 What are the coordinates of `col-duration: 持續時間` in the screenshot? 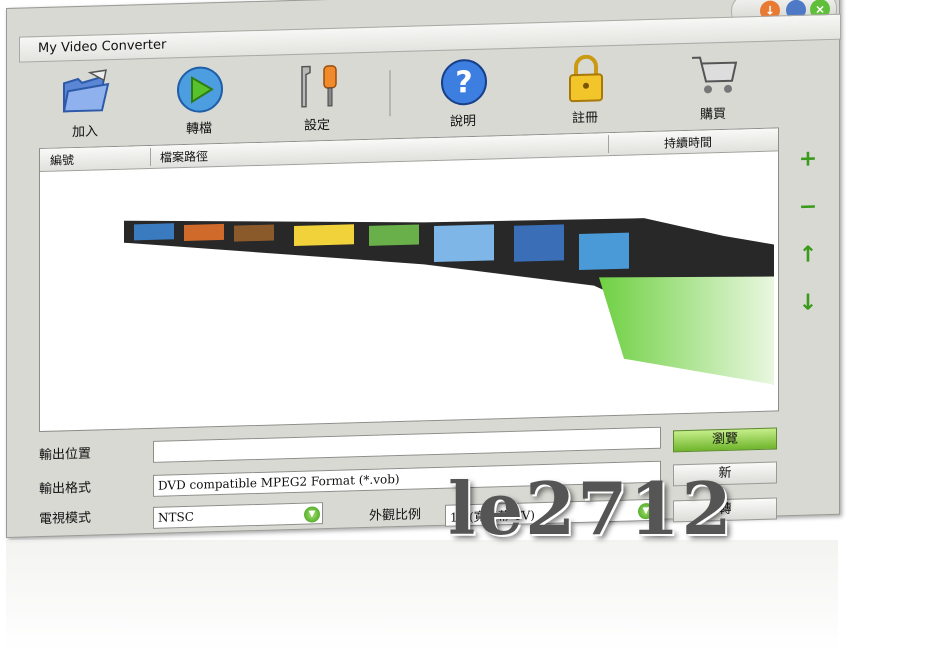 It's located at (688, 142).